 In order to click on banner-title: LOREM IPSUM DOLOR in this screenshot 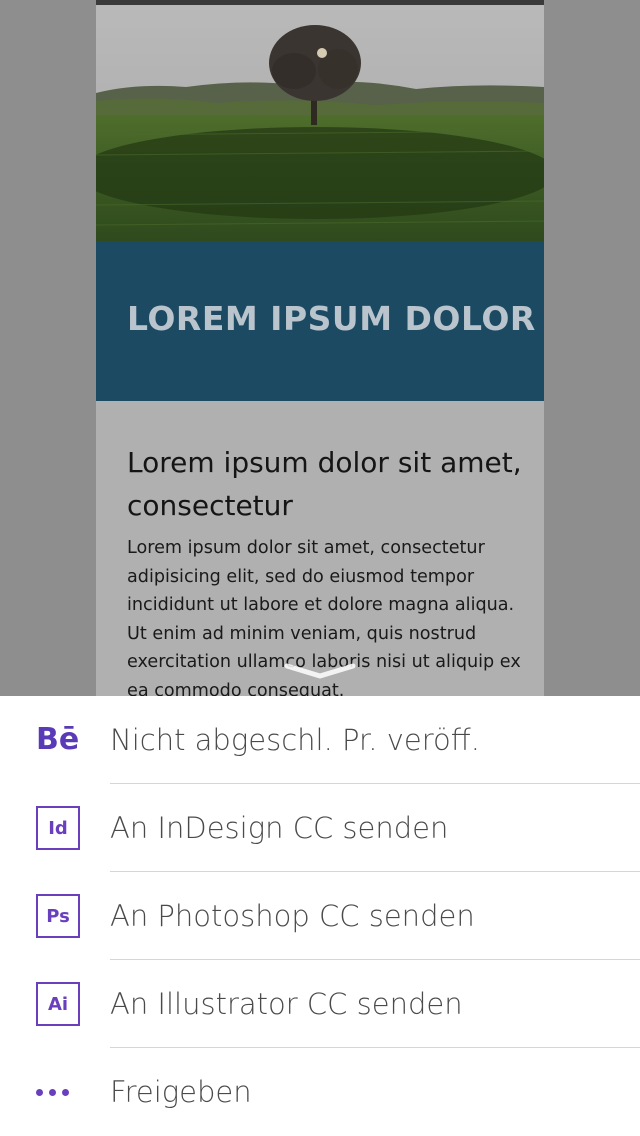, I will do `click(331, 318)`.